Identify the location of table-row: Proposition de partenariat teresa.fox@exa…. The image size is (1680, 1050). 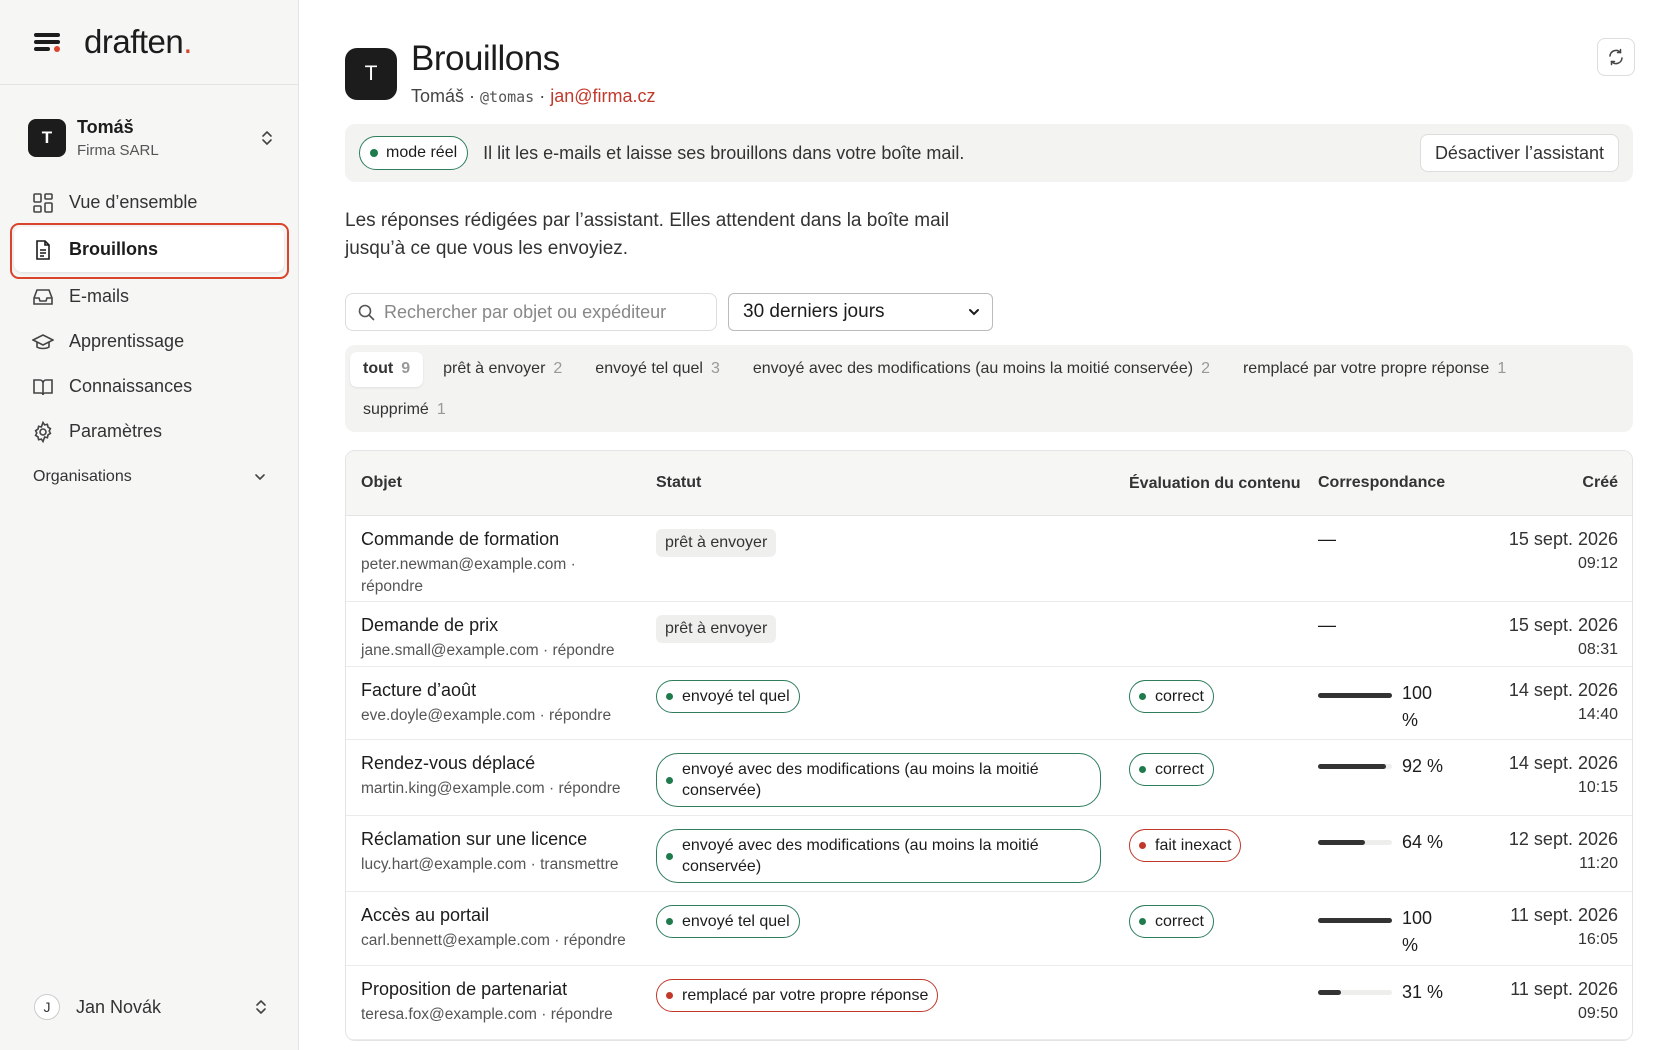
(989, 1003).